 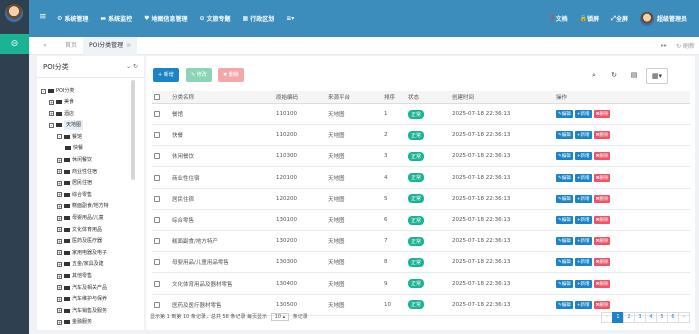 What do you see at coordinates (463, 97) in the screenshot?
I see `column-header: 创建时间` at bounding box center [463, 97].